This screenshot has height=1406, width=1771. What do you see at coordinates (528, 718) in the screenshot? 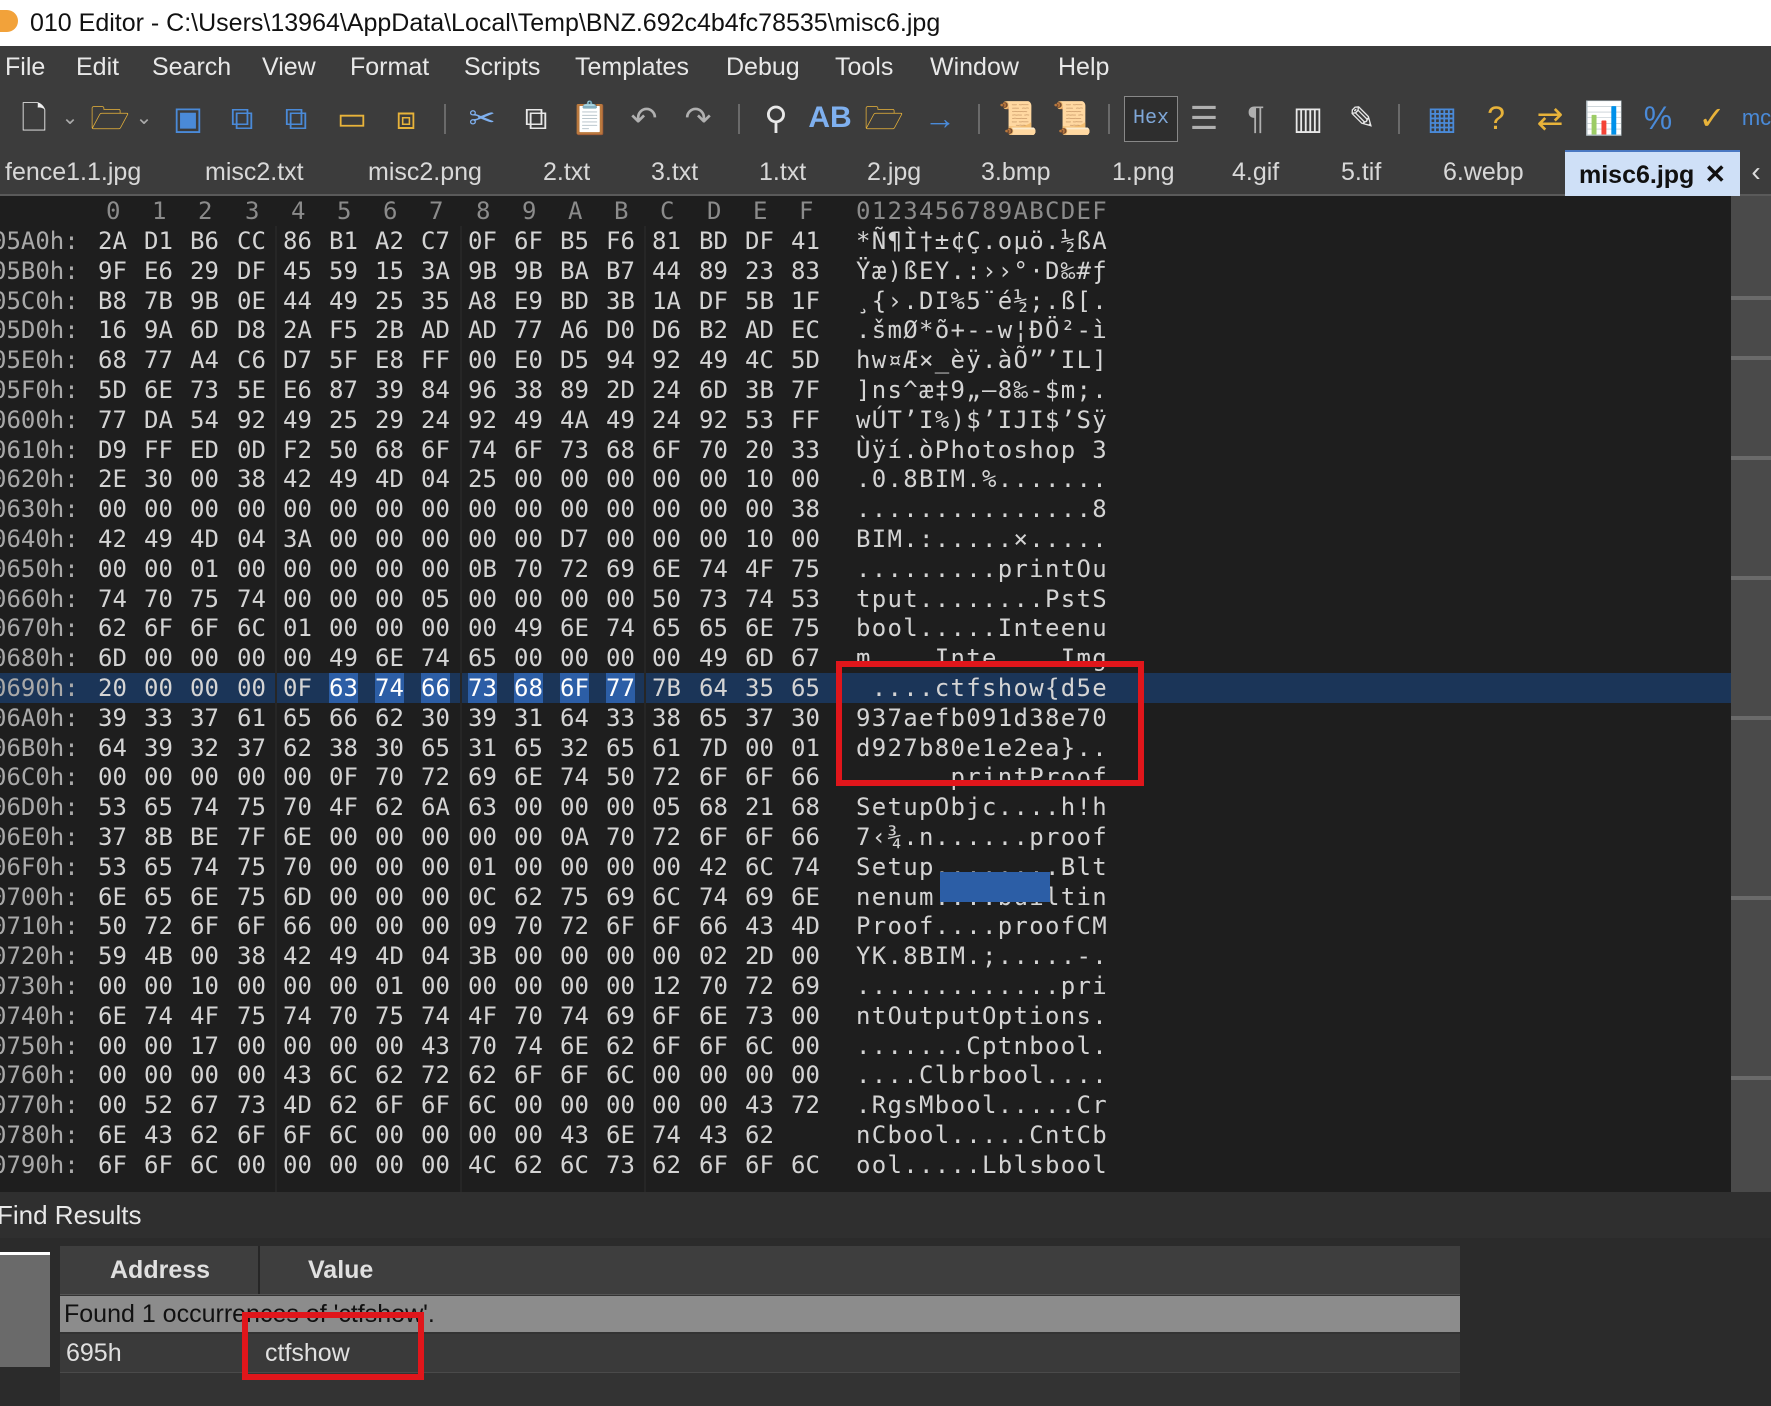
I see `hex-byte: 31` at bounding box center [528, 718].